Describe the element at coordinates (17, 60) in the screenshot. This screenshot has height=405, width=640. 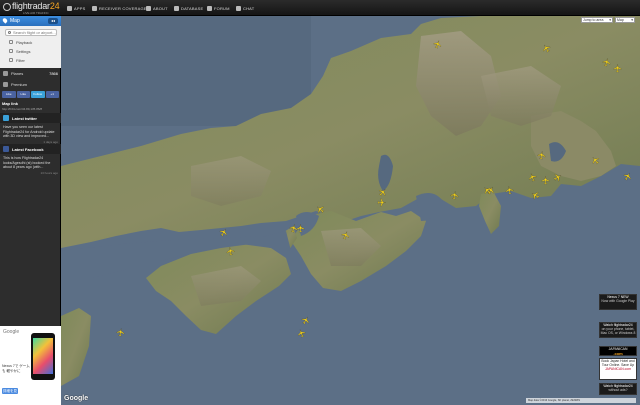
I see `menu-item-filter: Filter` at that location.